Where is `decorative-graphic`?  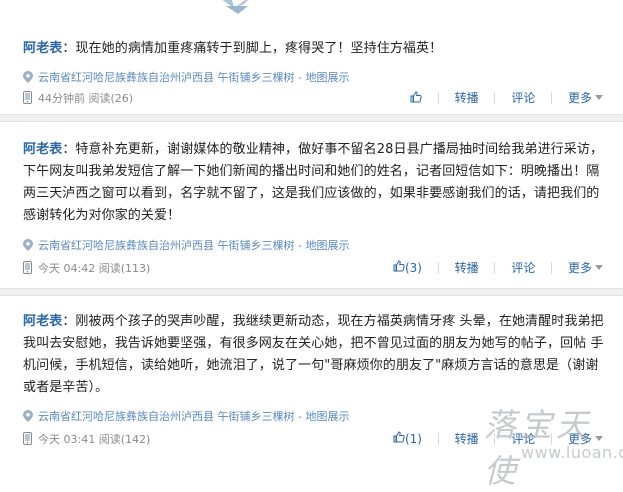 decorative-graphic is located at coordinates (235, 7).